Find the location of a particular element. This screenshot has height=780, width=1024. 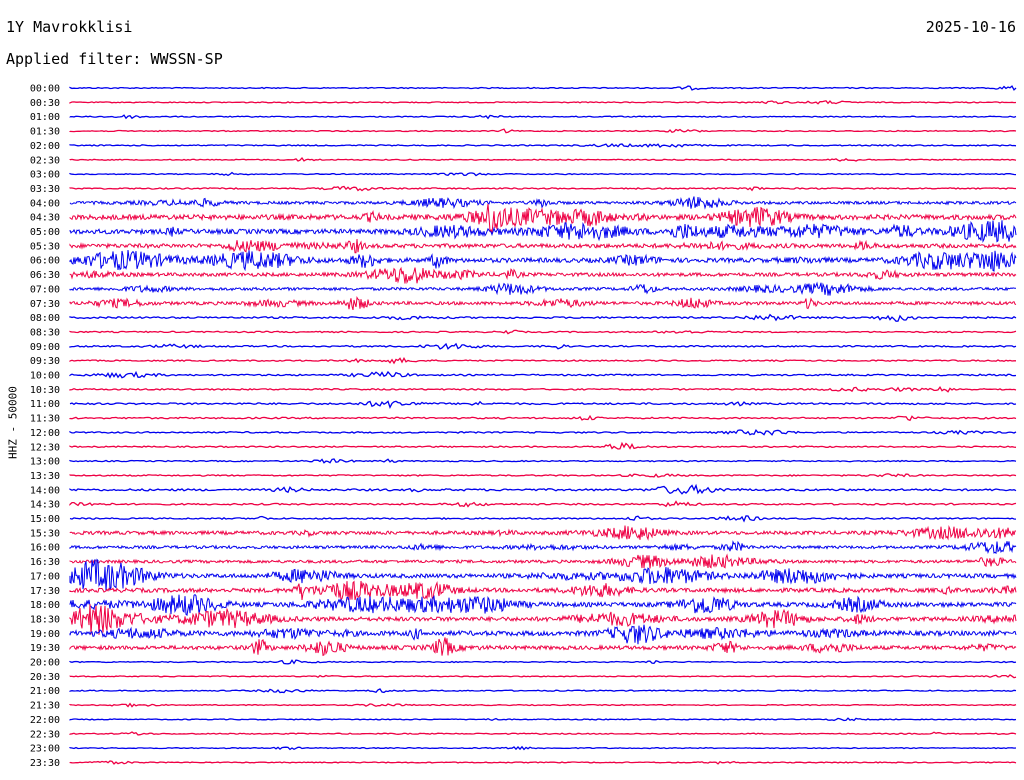

time-tick-label: 14:00 is located at coordinates (45, 490).